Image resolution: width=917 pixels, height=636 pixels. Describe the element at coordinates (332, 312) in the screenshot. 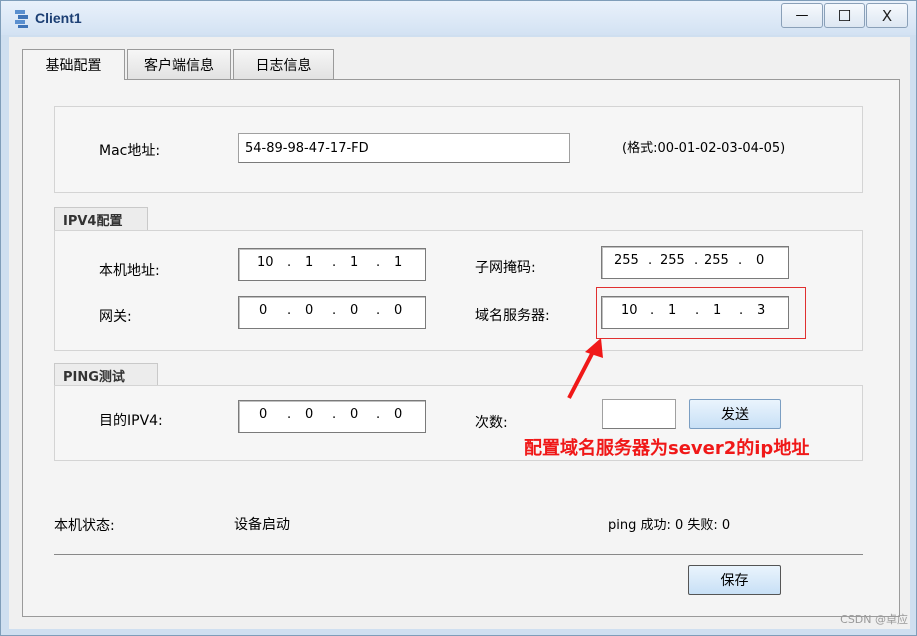

I see `gateway-input: 0. 0. 0. 0` at that location.